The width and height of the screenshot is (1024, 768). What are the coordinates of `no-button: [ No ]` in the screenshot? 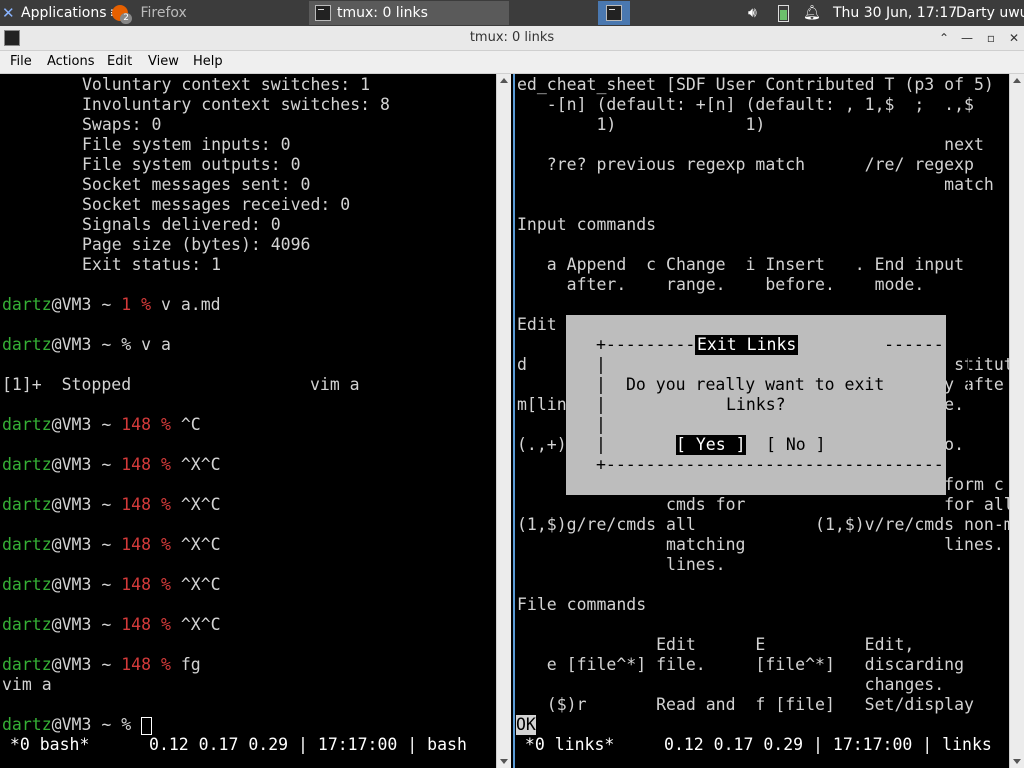 It's located at (796, 445).